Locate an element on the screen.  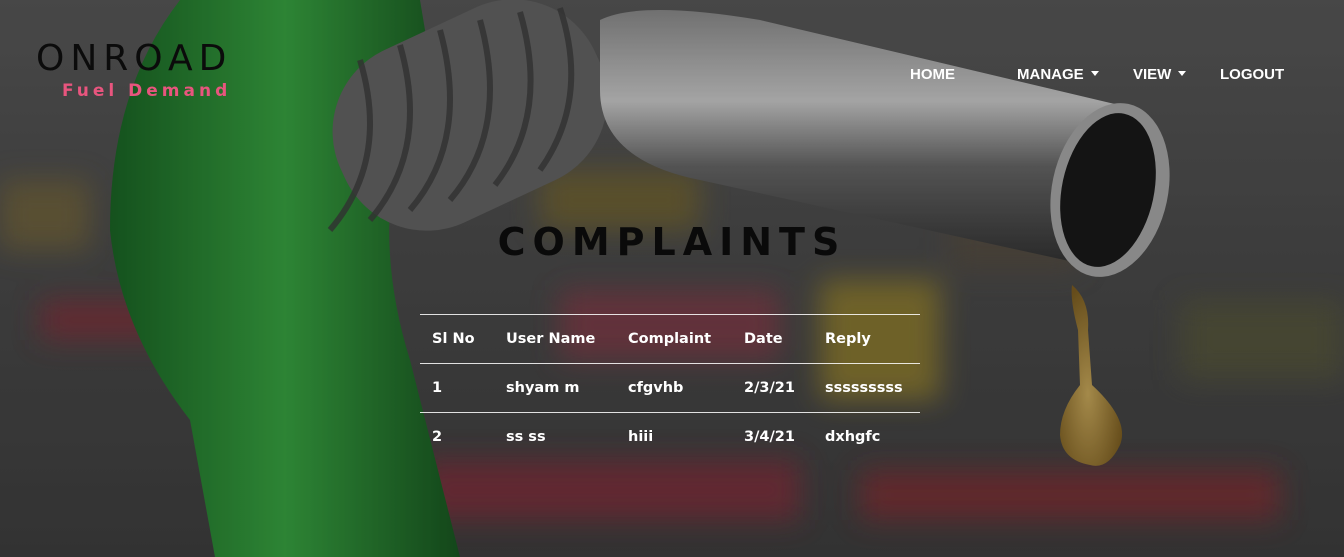
cell-sl-no: 1 is located at coordinates (457, 388).